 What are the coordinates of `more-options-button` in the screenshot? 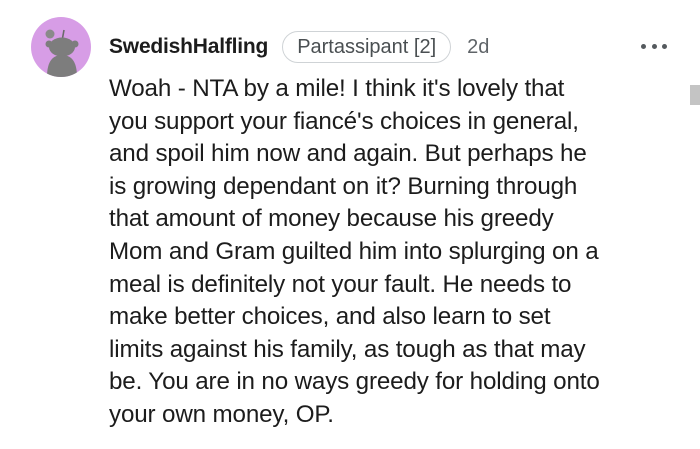 It's located at (654, 46).